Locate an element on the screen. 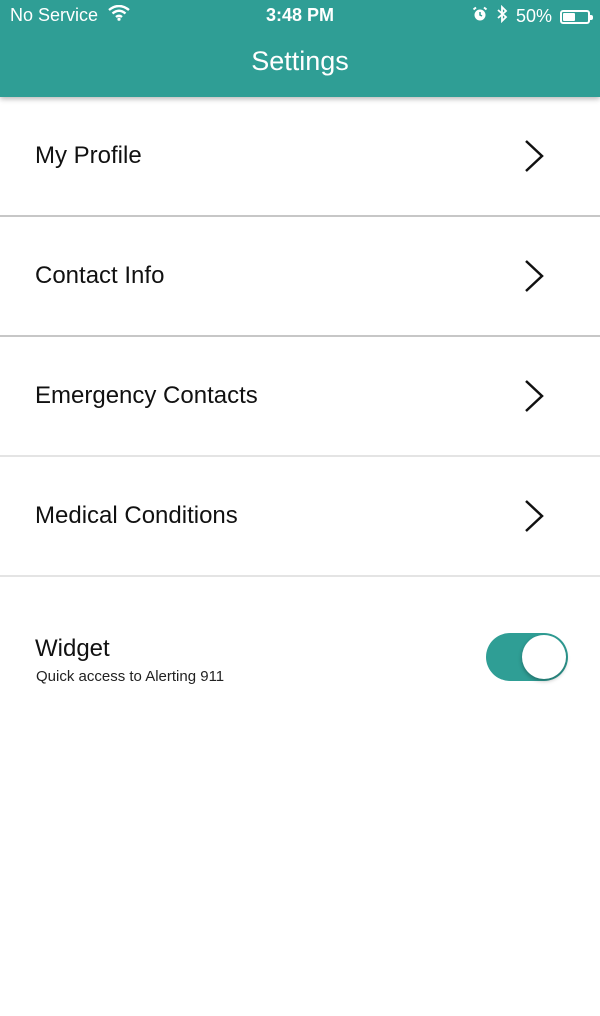 This screenshot has width=600, height=1016. widget-toggle is located at coordinates (527, 657).